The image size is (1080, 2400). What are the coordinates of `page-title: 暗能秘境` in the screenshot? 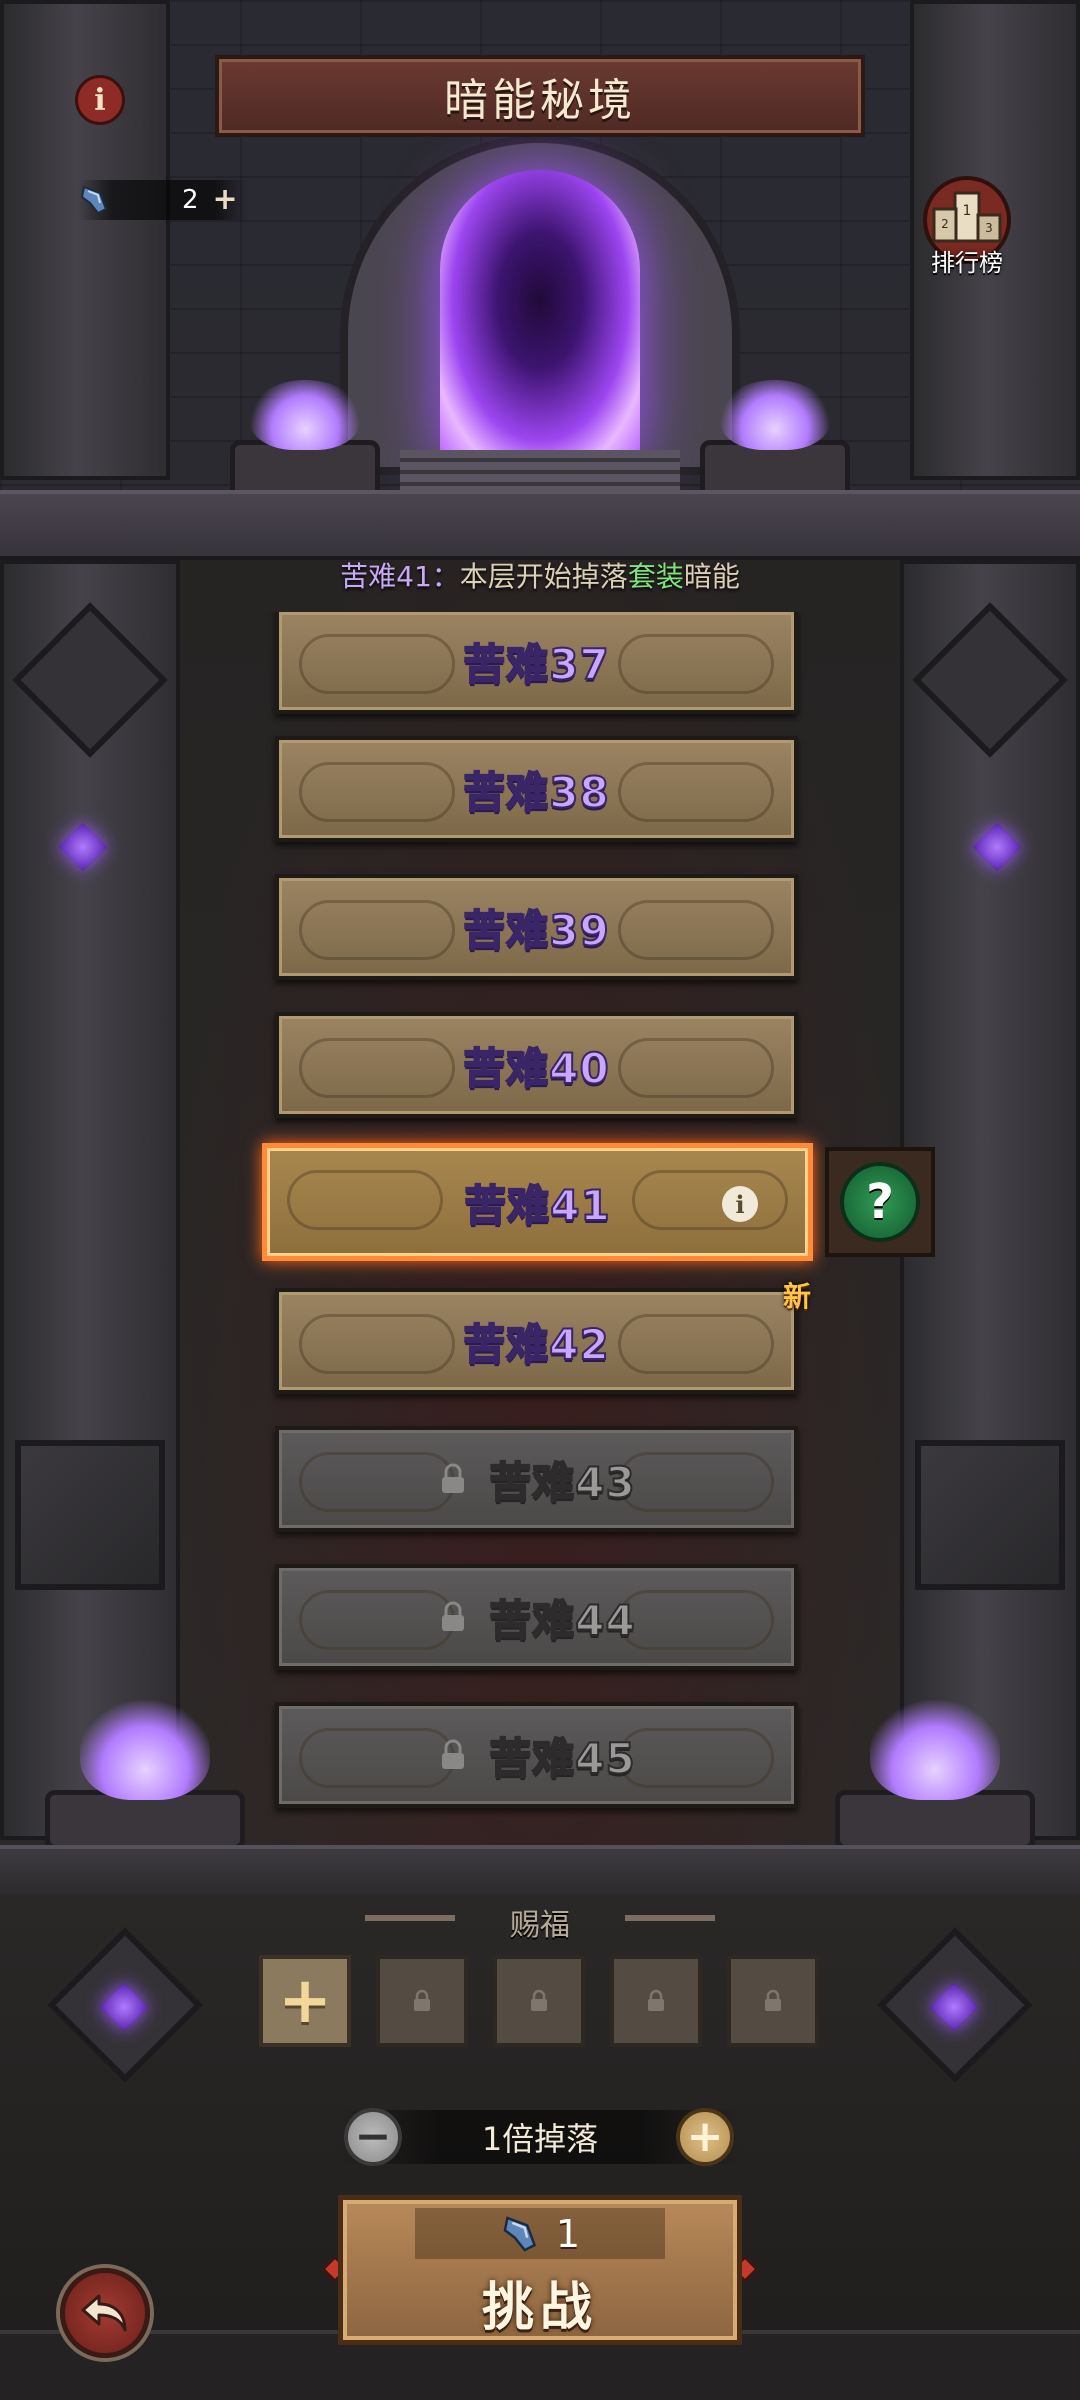 It's located at (540, 100).